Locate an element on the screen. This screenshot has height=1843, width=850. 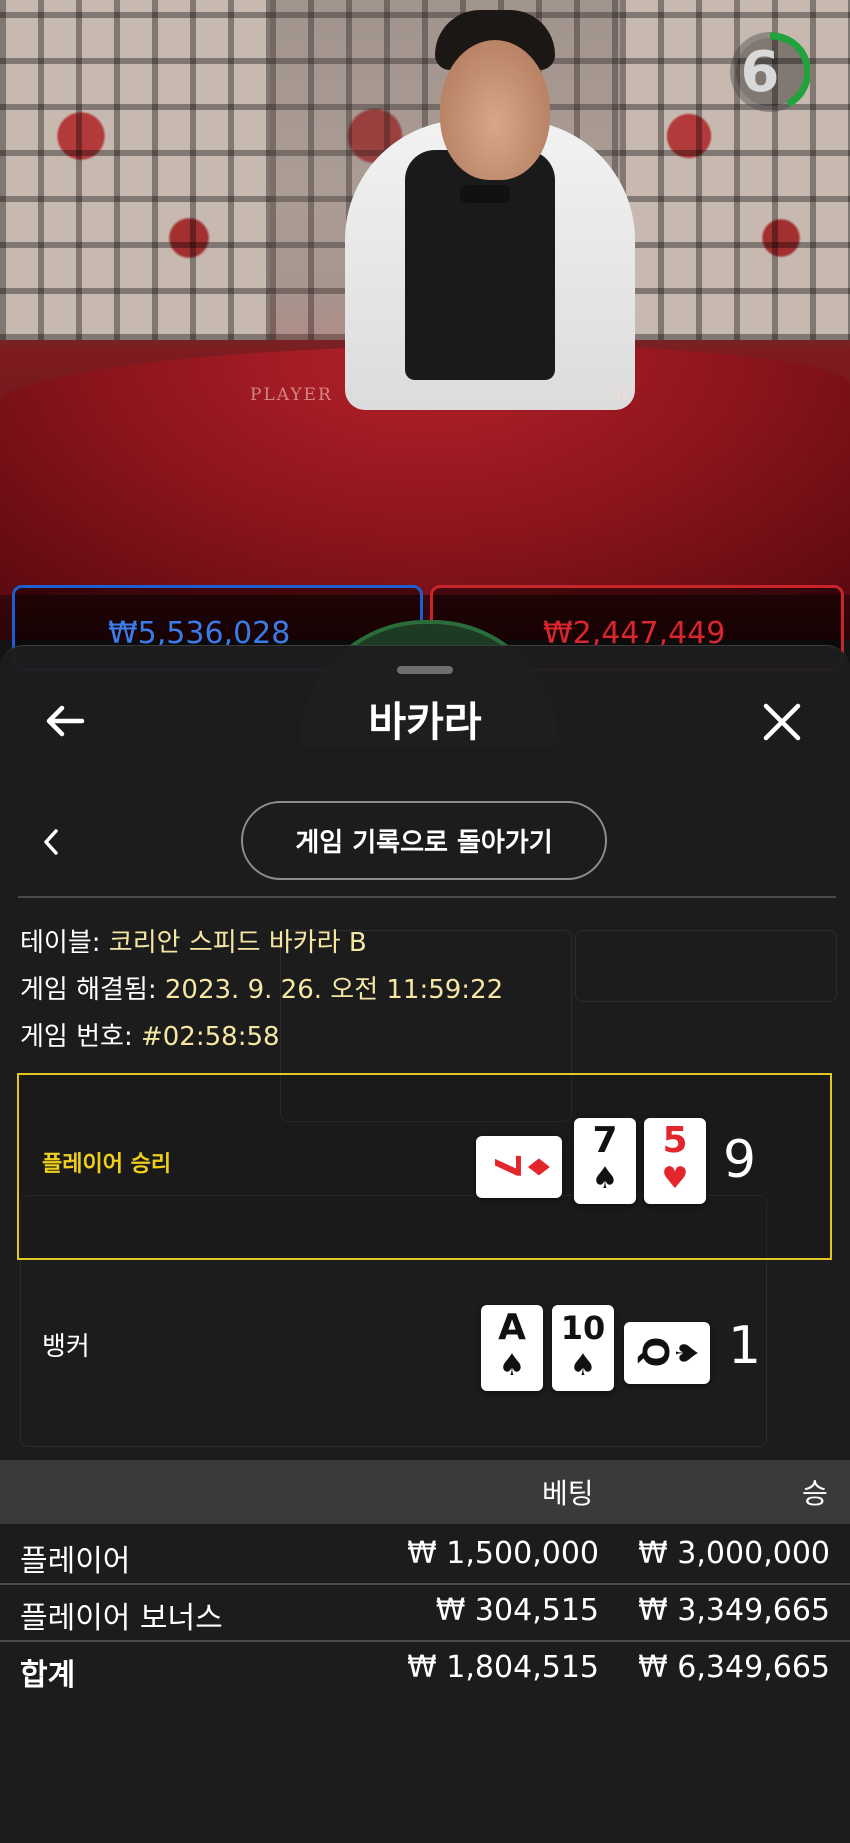
playing-card: A ♠ is located at coordinates (512, 1348).